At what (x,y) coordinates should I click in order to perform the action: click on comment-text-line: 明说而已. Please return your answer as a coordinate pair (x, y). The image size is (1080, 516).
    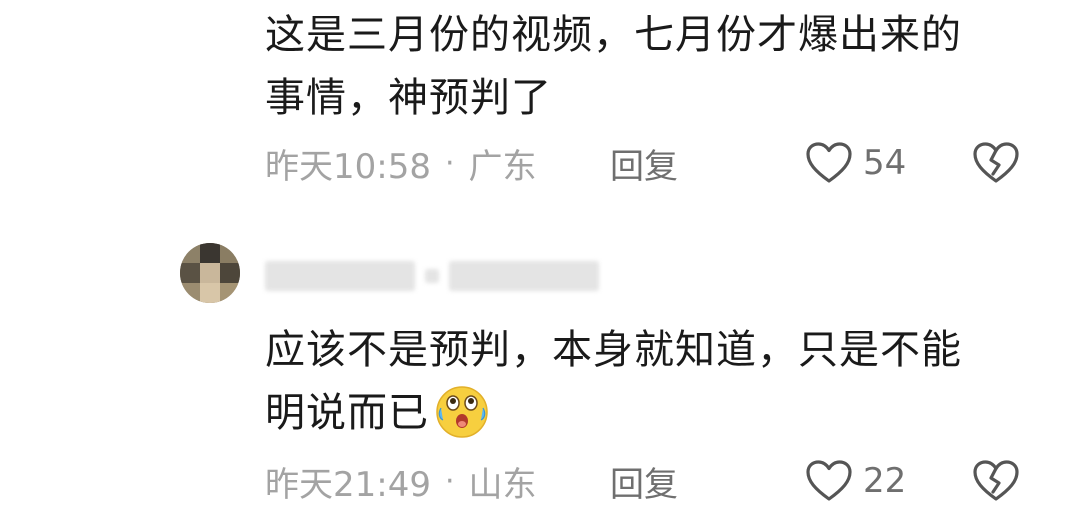
    Looking at the image, I should click on (347, 413).